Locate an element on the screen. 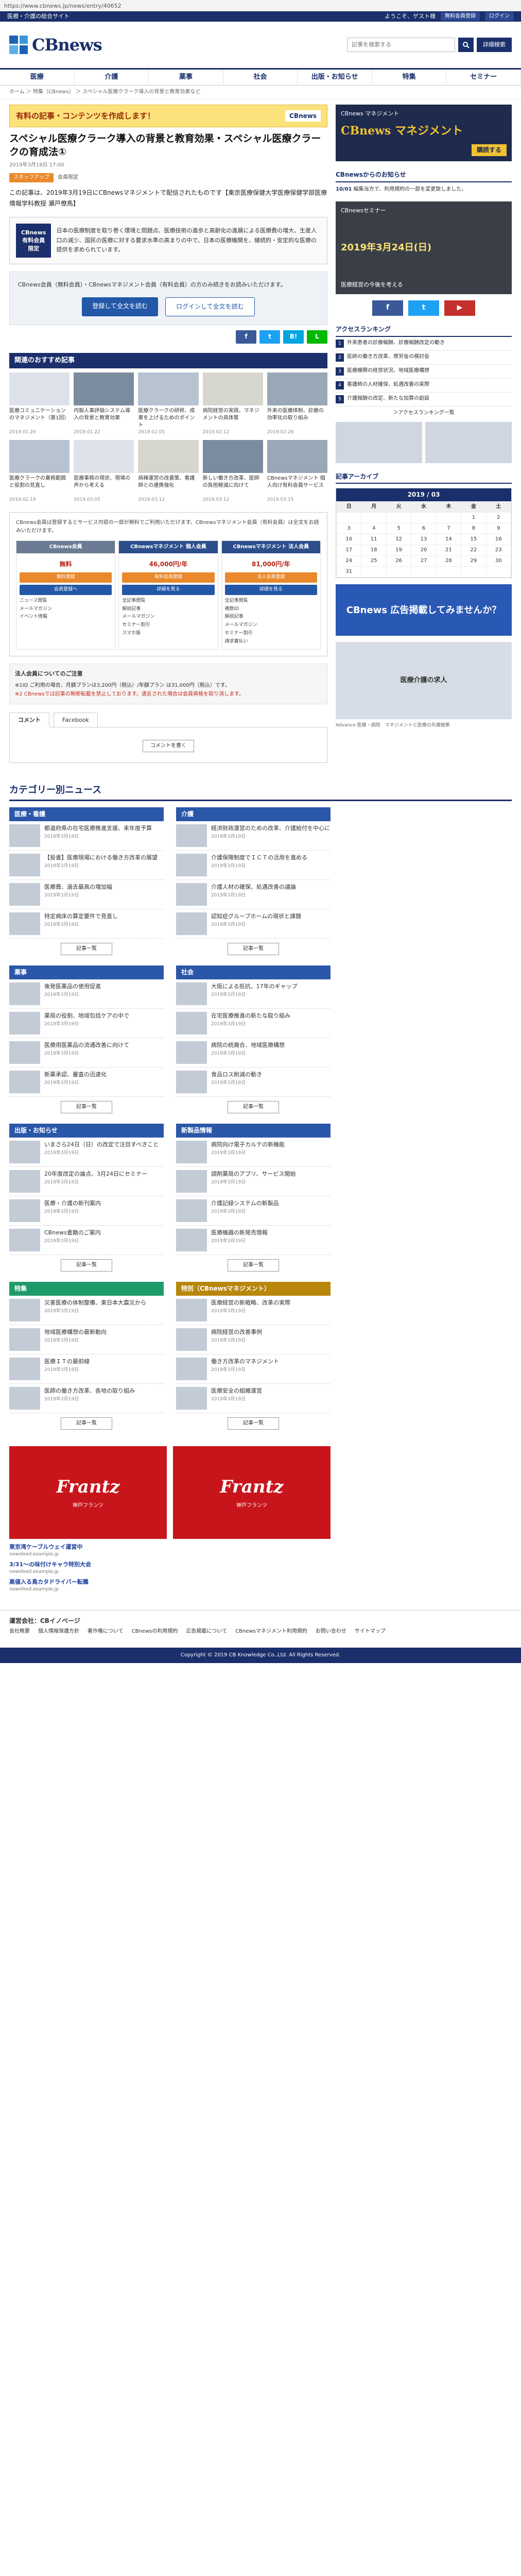 Image resolution: width=521 pixels, height=2576 pixels. facebook-share-icon: f is located at coordinates (246, 337).